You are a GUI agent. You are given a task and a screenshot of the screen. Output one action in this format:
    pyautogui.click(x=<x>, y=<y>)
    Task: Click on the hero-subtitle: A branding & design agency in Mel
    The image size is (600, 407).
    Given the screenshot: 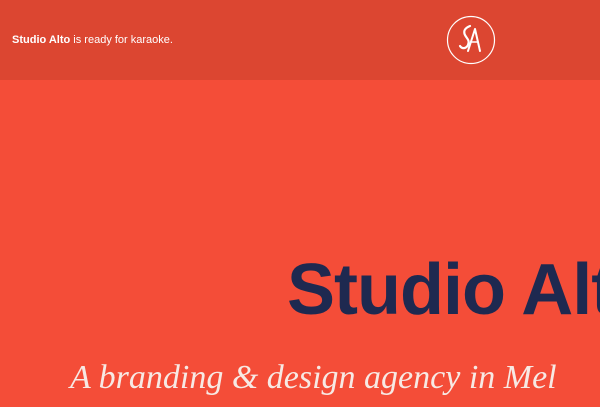 What is the action you would take?
    pyautogui.click(x=313, y=377)
    